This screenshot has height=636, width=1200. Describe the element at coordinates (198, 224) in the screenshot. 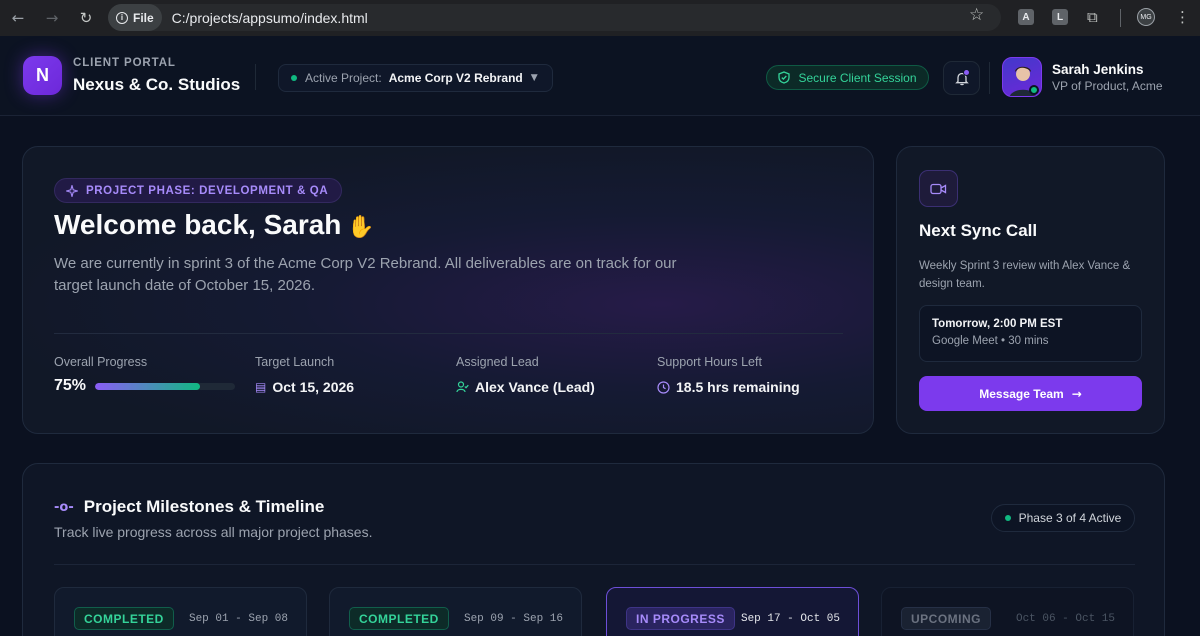

I see `welcome-heading-text: Welcome back, Sarah` at that location.